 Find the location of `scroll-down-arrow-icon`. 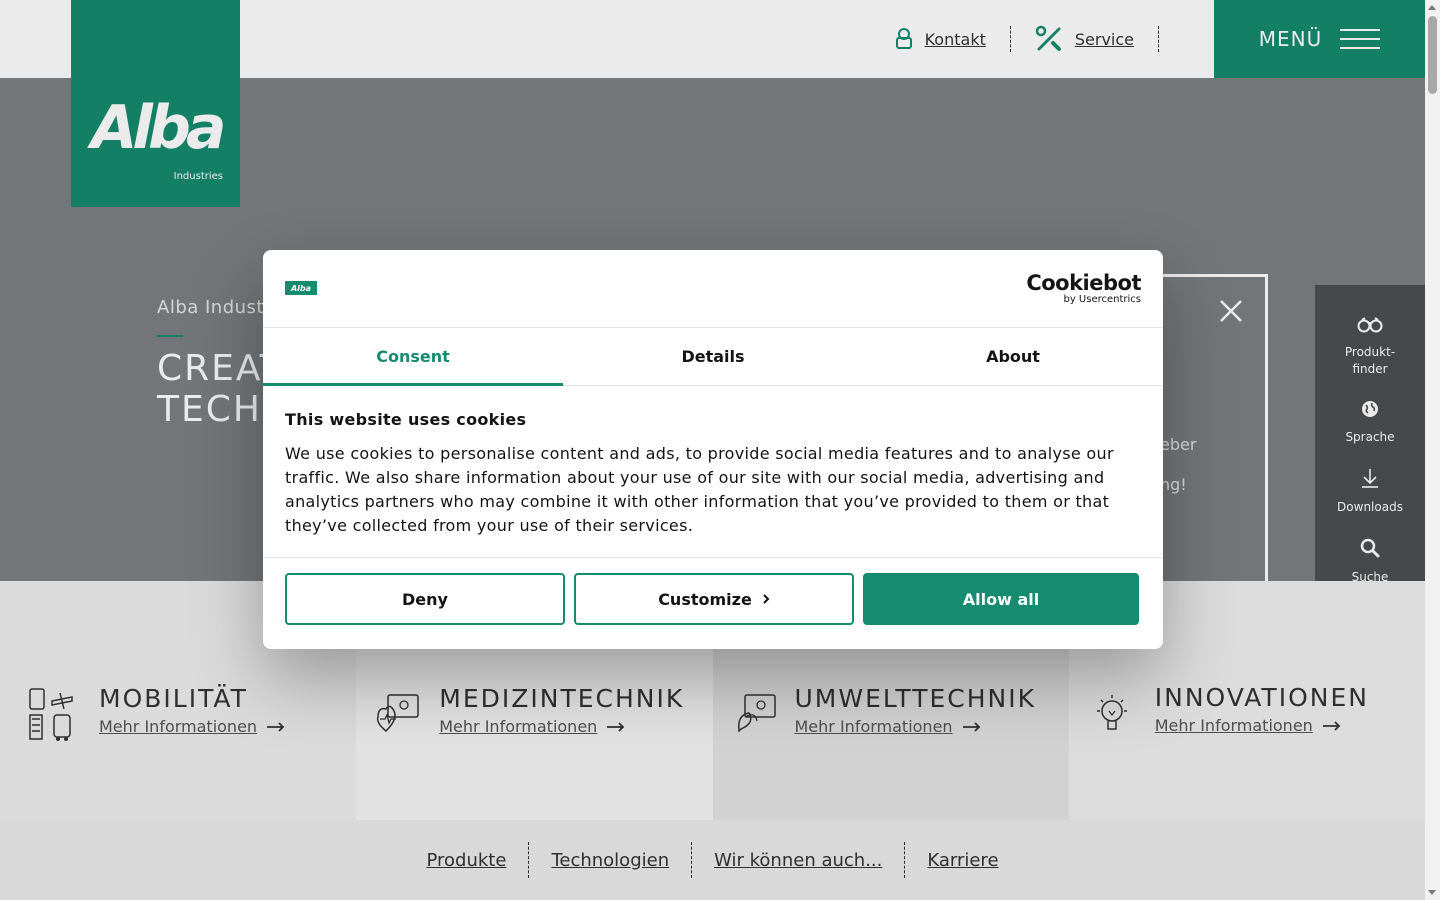

scroll-down-arrow-icon is located at coordinates (1432, 892).